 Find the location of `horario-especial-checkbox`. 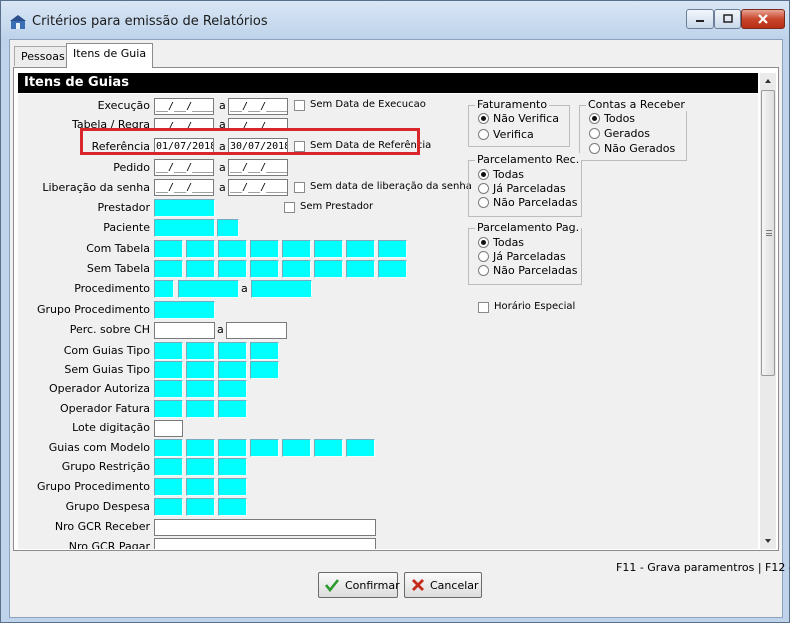

horario-especial-checkbox is located at coordinates (483, 307).